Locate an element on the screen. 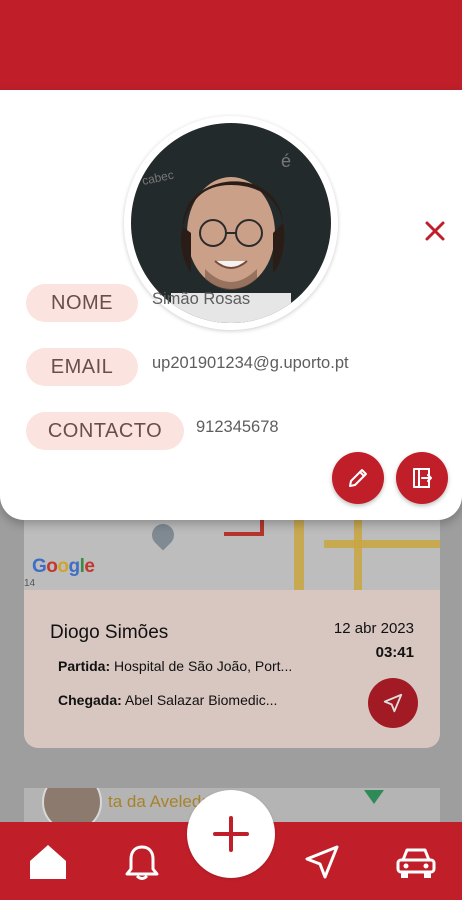  driver-name: Diogo Simões is located at coordinates (109, 632).